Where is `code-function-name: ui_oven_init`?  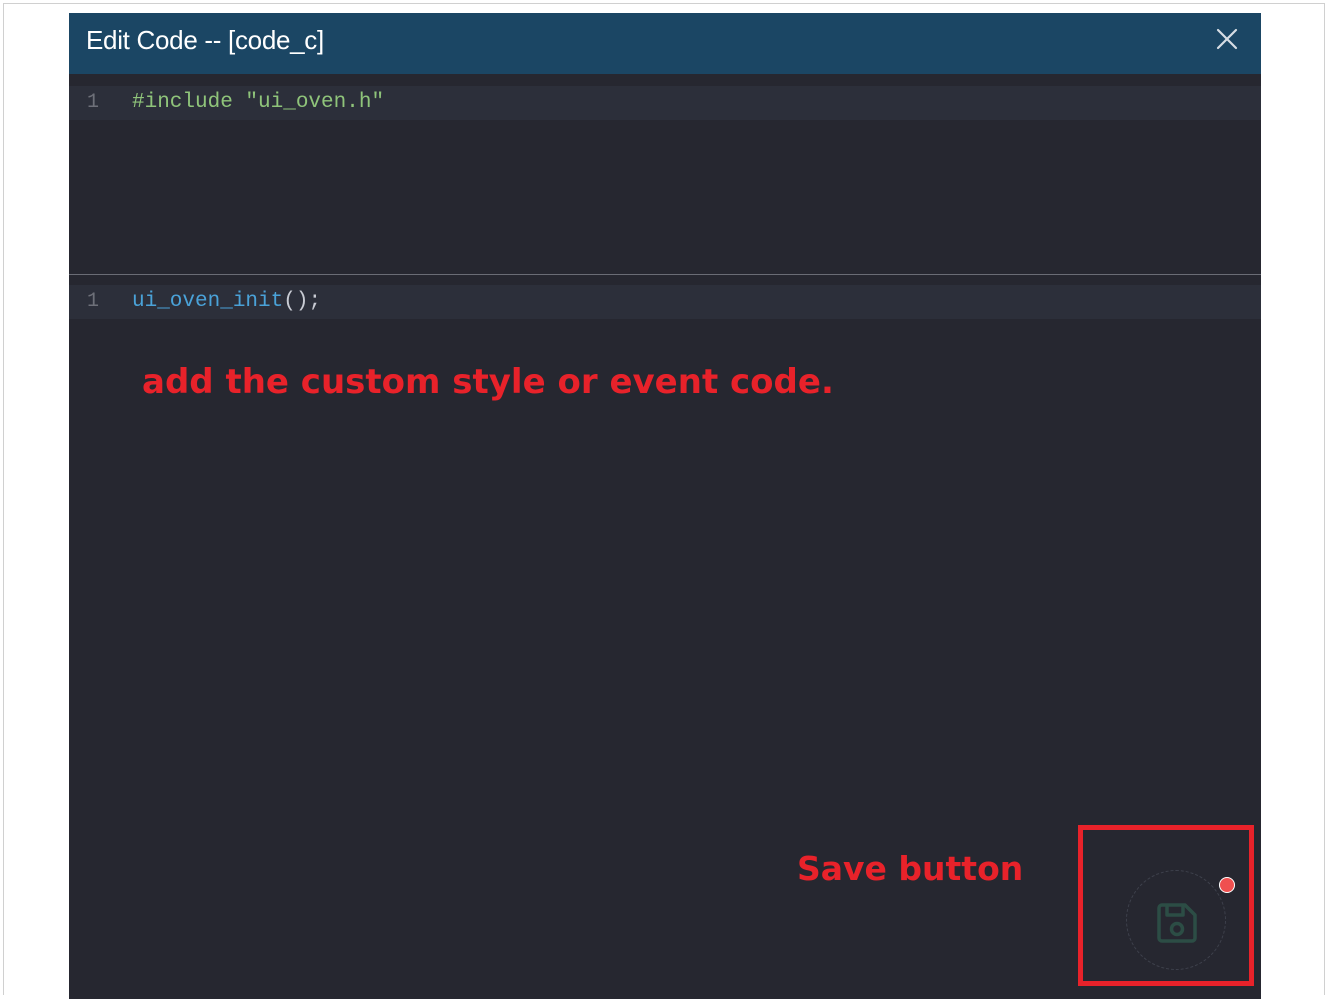
code-function-name: ui_oven_init is located at coordinates (208, 301).